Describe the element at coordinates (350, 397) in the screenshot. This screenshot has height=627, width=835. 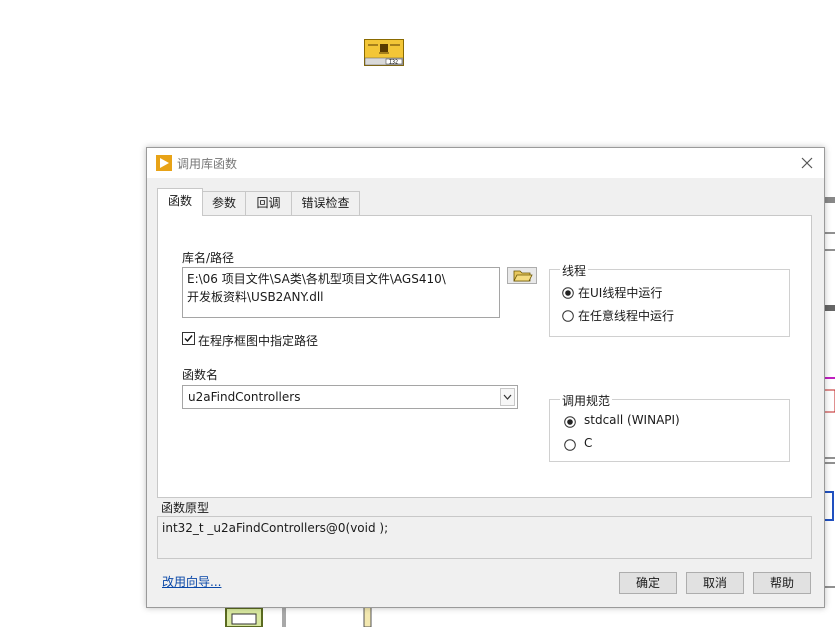
I see `function-name-select: u2aFindControllers` at that location.